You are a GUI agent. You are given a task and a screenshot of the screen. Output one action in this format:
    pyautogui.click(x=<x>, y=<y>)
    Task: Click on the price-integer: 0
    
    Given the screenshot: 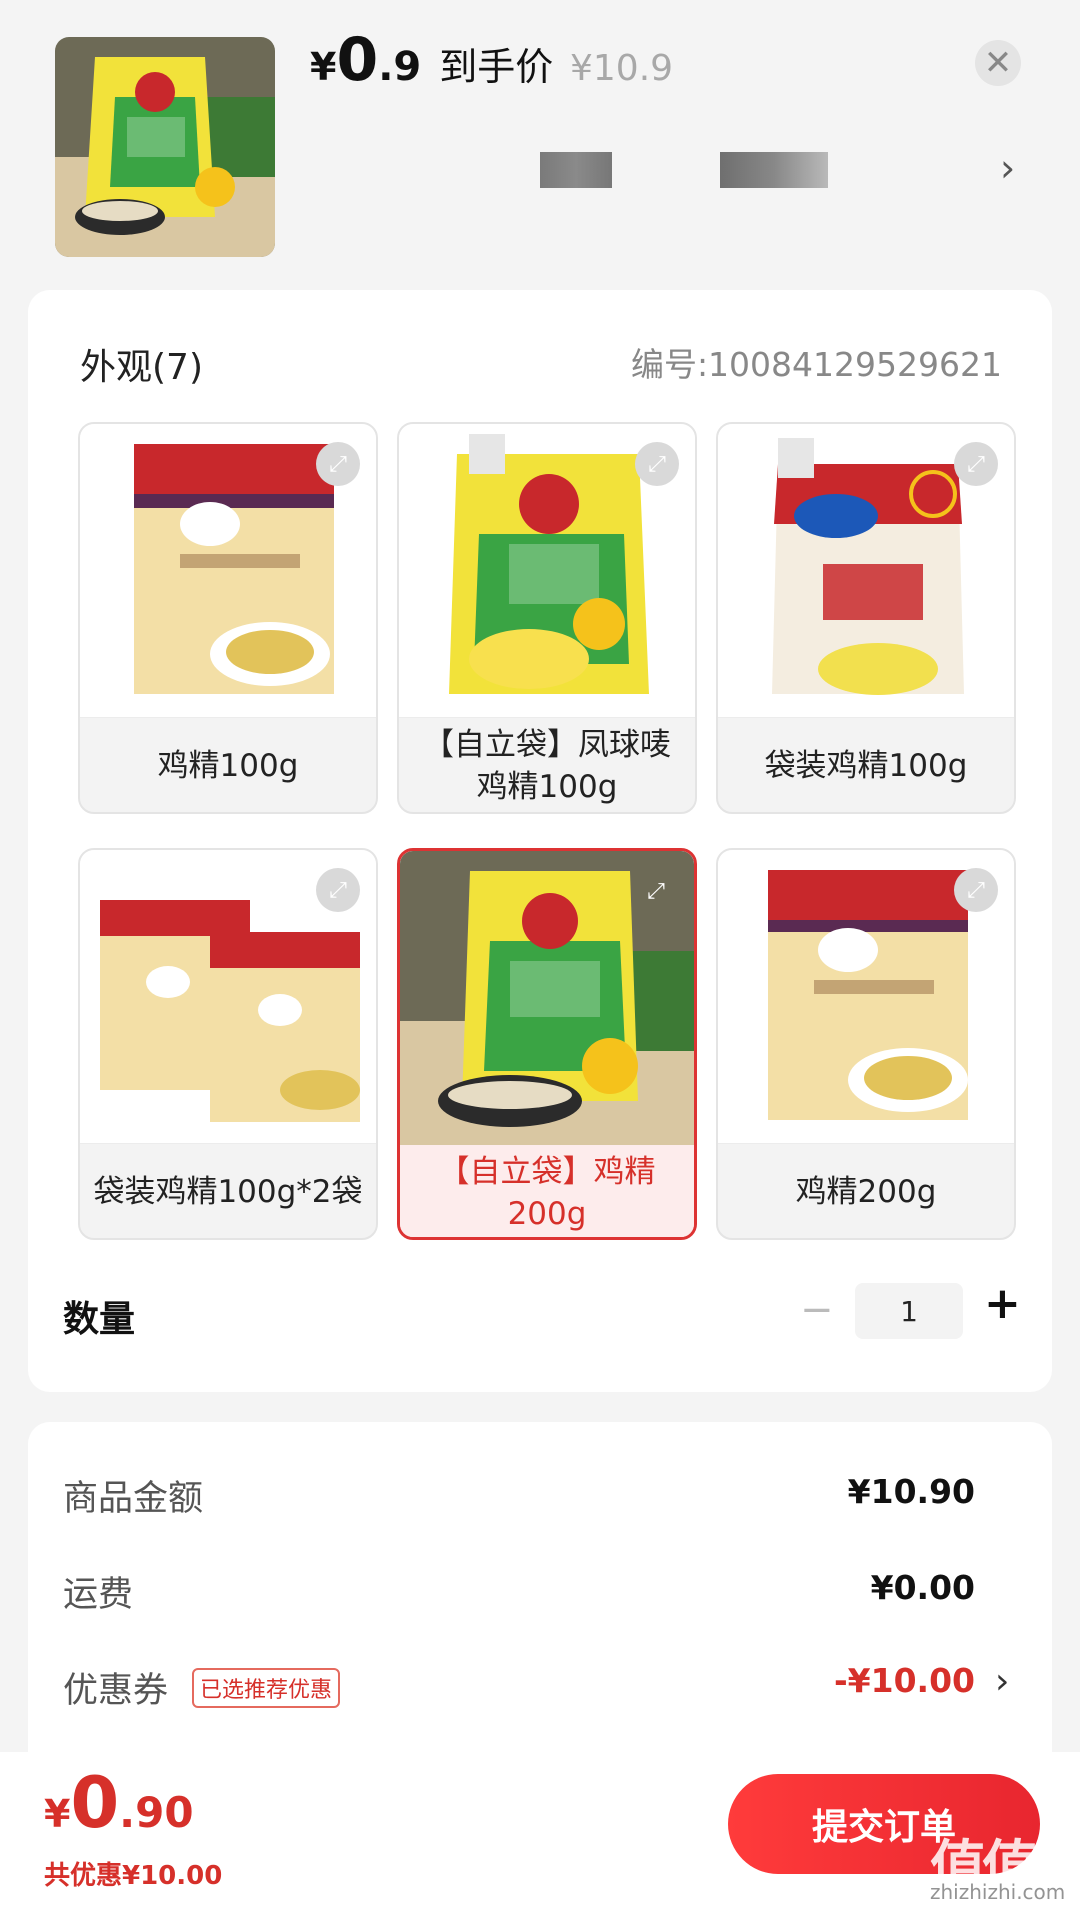 What is the action you would take?
    pyautogui.click(x=357, y=60)
    